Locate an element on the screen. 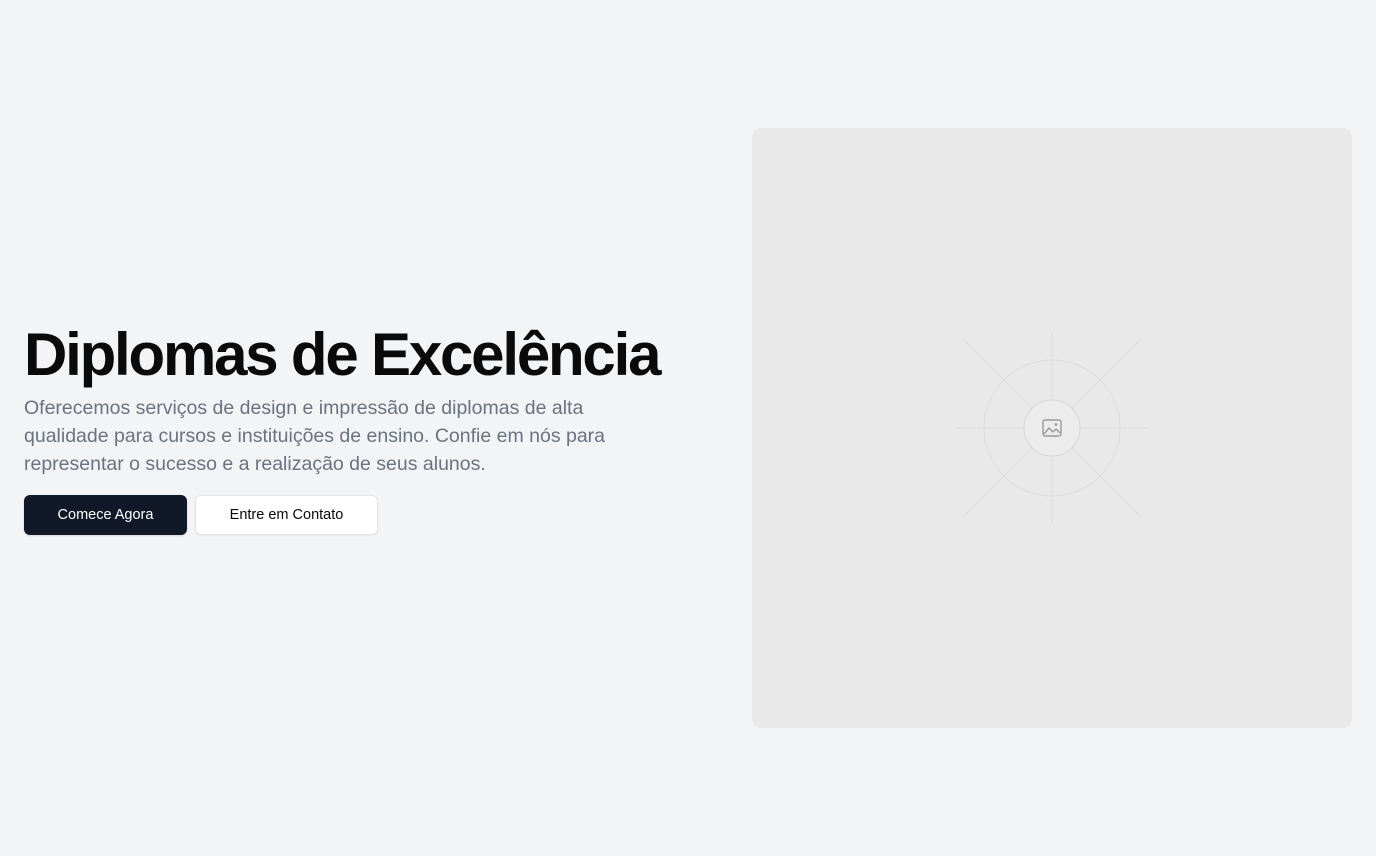  contact-button: Entre em Contato is located at coordinates (286, 515).